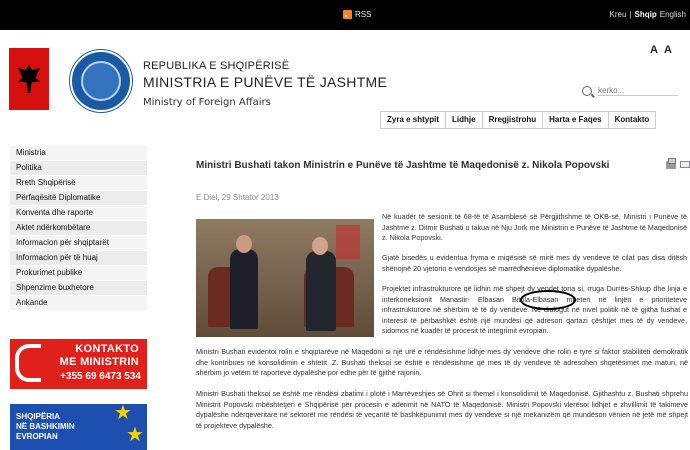  I want to click on eu-banner: SHQIPËRIA NË BASHKIMIN EVROPIAN ★ ★, so click(78, 427).